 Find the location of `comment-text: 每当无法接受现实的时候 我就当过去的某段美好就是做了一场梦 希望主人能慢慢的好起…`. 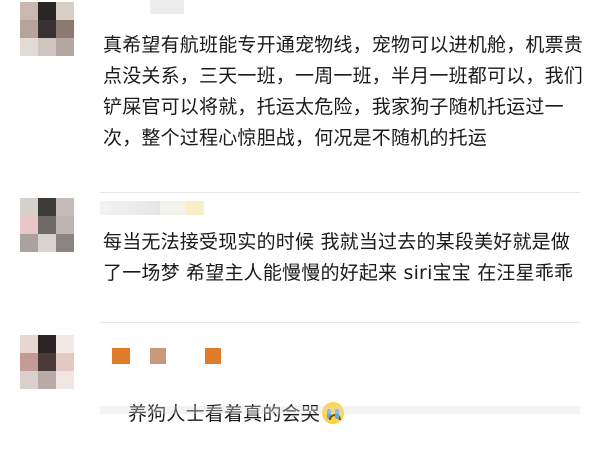

comment-text: 每当无法接受现实的时候 我就当过去的某段美好就是做了一场梦 希望主人能慢慢的好起… is located at coordinates (338, 257).